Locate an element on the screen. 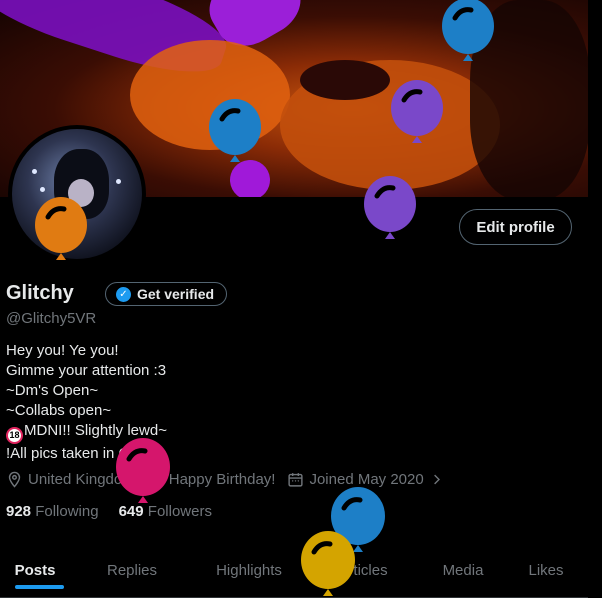  display-name: Glitchy is located at coordinates (40, 293).